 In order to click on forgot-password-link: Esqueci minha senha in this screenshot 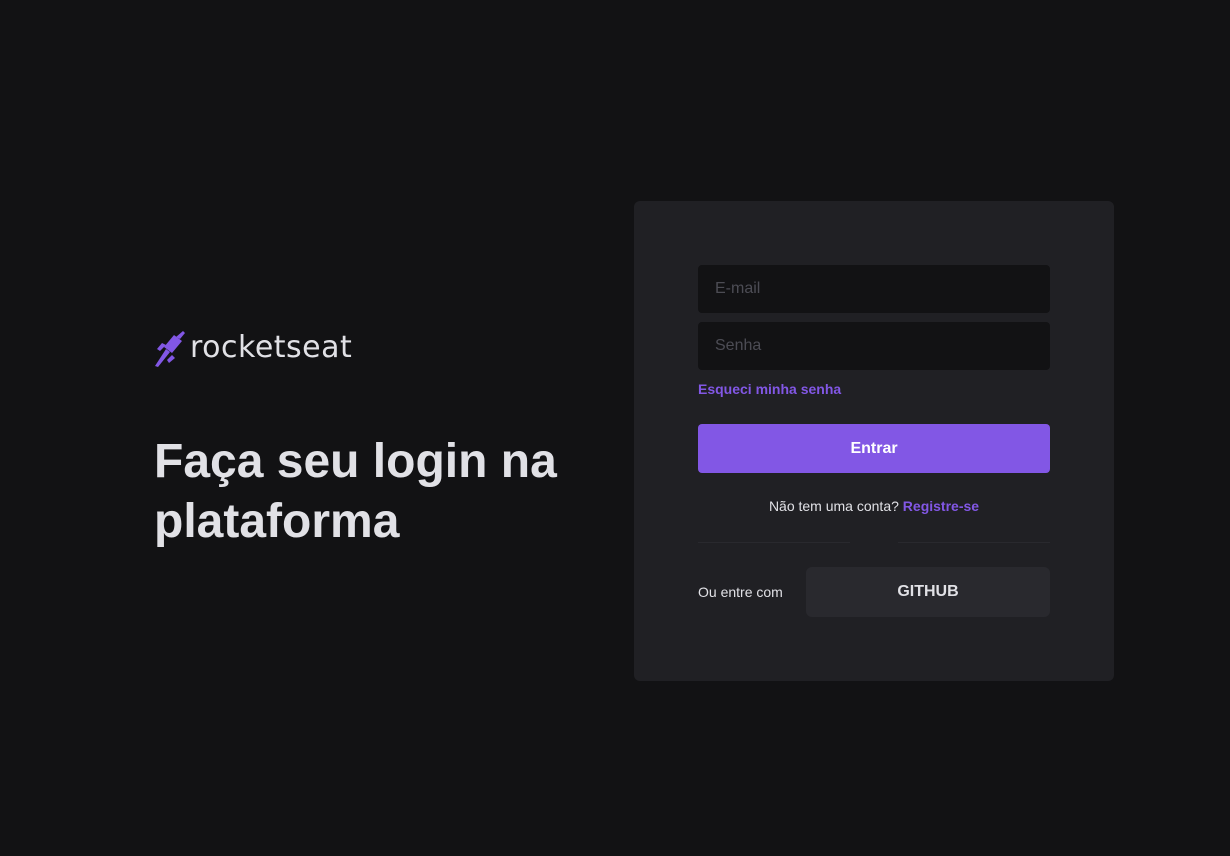, I will do `click(769, 389)`.